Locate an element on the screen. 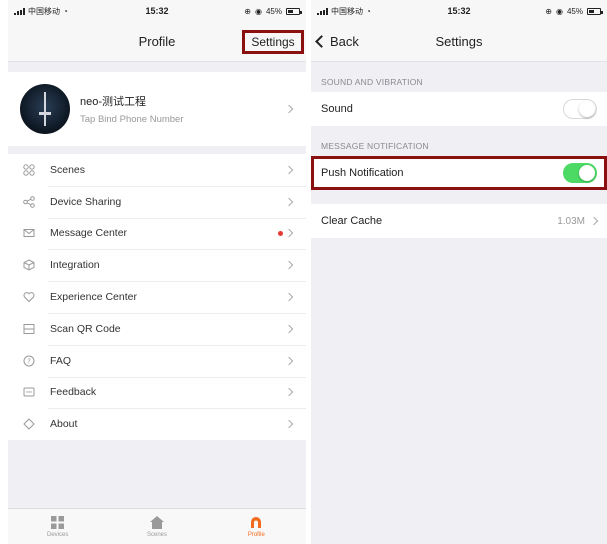 Image resolution: width=607 pixels, height=544 pixels. menu-item-scan-qr-code: Scan QR Code is located at coordinates (157, 328).